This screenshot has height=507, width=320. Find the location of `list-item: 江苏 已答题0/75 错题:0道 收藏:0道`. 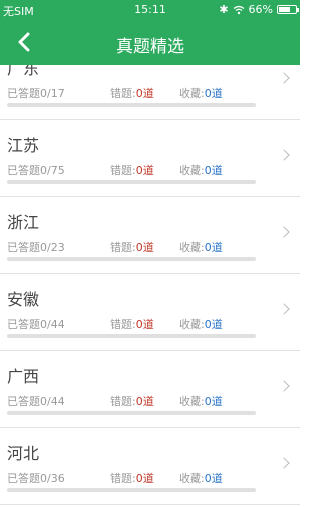

list-item: 江苏 已答题0/75 错题:0道 收藏:0道 is located at coordinates (150, 158).